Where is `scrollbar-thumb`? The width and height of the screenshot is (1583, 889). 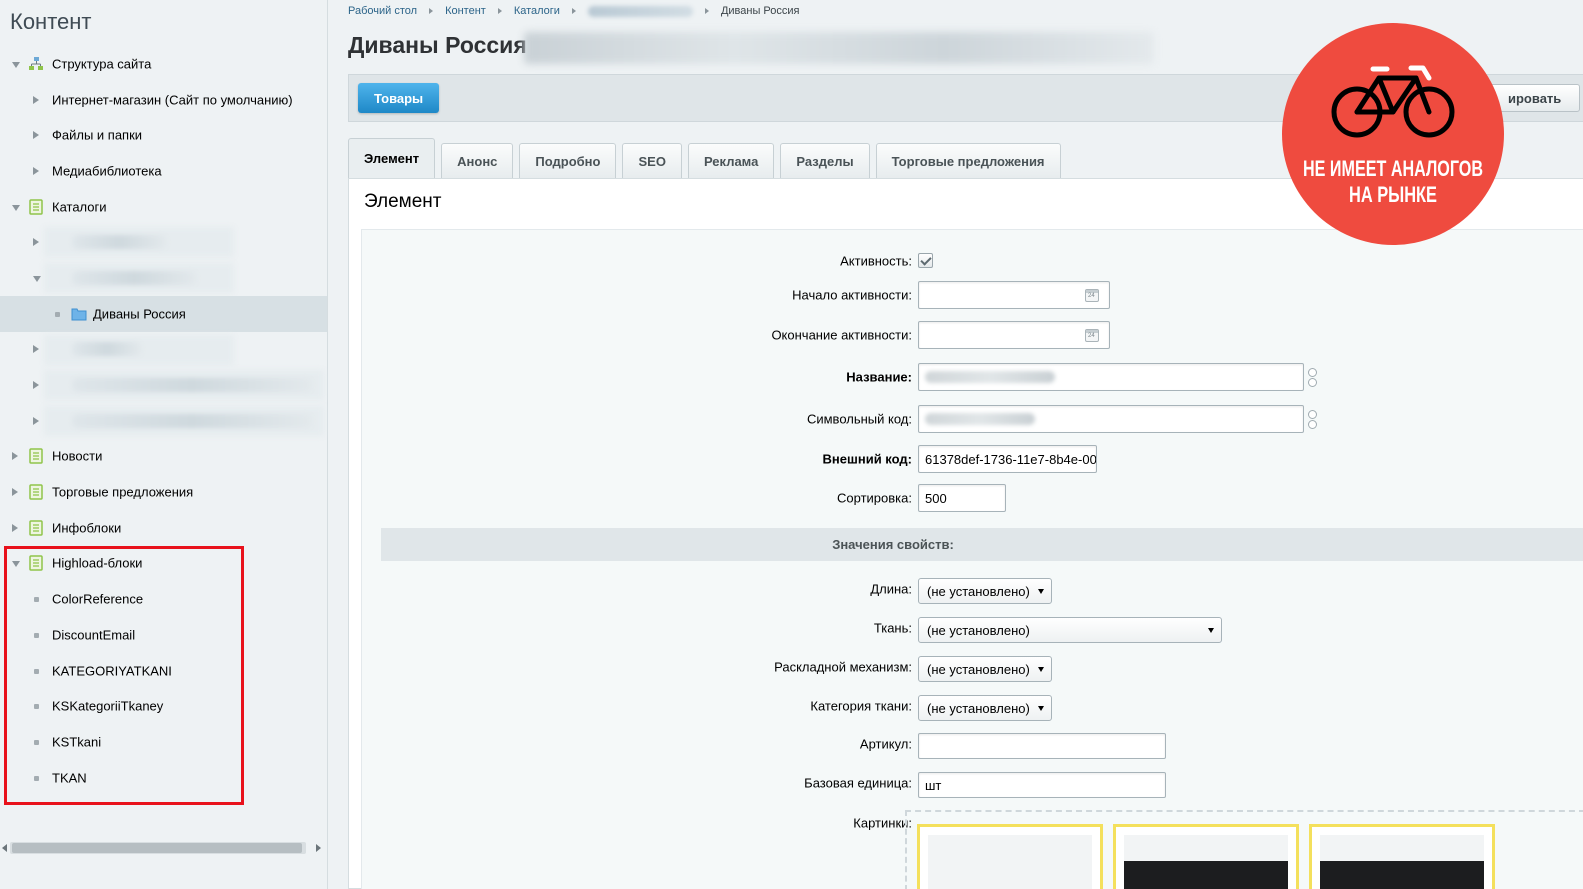
scrollbar-thumb is located at coordinates (157, 848).